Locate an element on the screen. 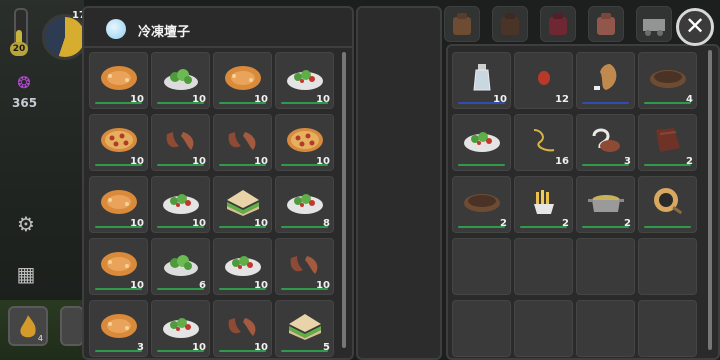 The height and width of the screenshot is (360, 720). drumstick-icon is located at coordinates (604, 77).